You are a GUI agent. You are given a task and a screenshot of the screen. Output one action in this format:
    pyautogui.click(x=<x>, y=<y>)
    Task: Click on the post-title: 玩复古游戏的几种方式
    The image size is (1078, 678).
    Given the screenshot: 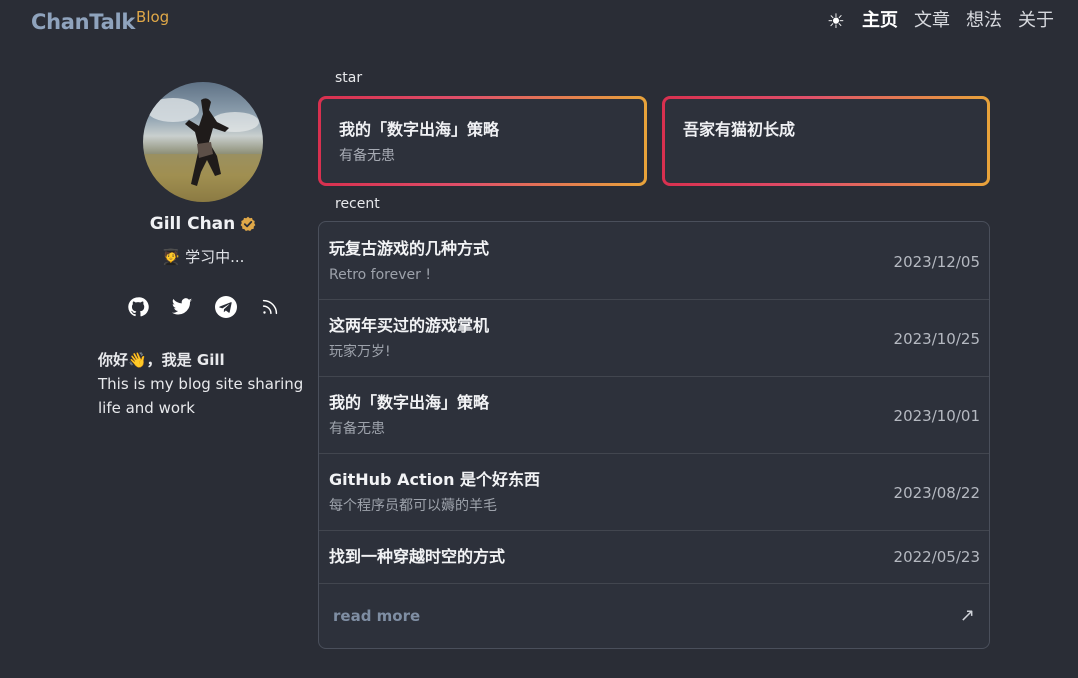 What is the action you would take?
    pyautogui.click(x=409, y=248)
    